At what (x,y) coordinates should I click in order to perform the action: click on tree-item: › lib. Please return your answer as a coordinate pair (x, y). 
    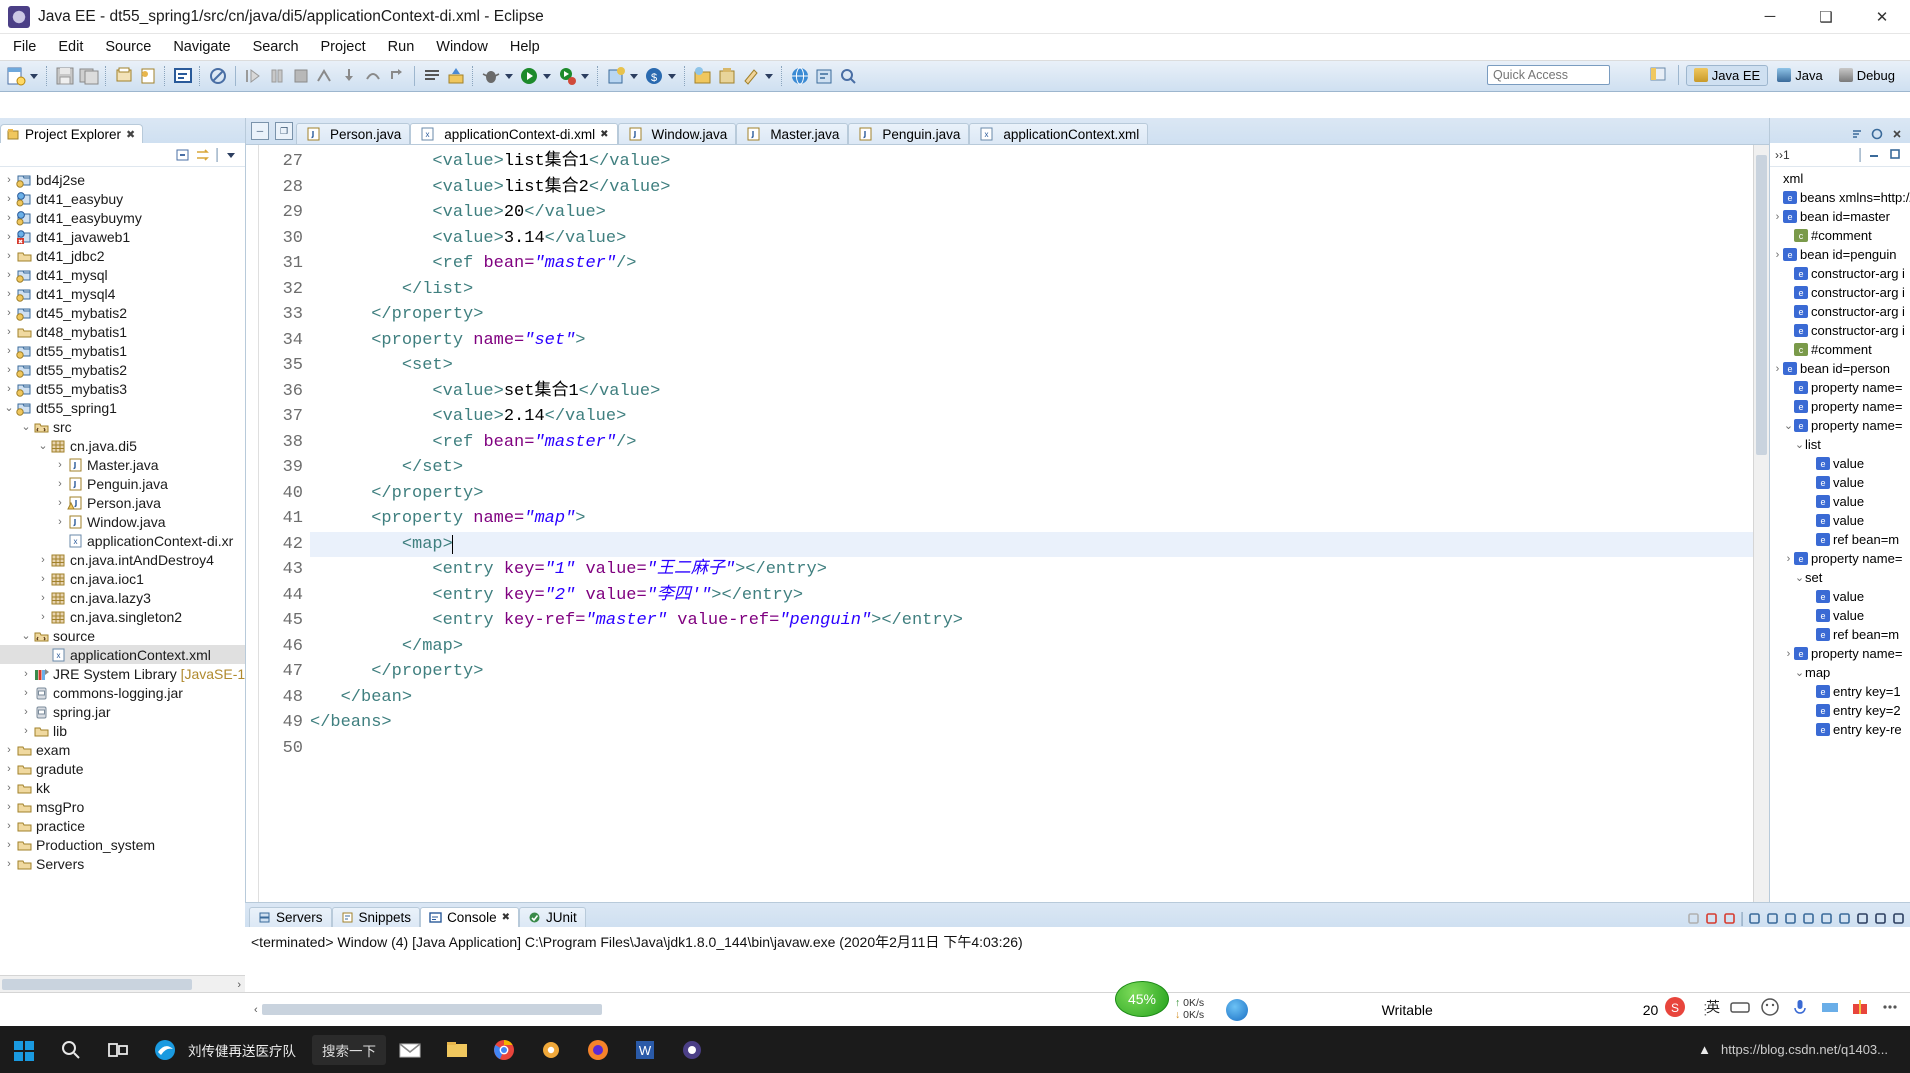
    Looking at the image, I should click on (122, 730).